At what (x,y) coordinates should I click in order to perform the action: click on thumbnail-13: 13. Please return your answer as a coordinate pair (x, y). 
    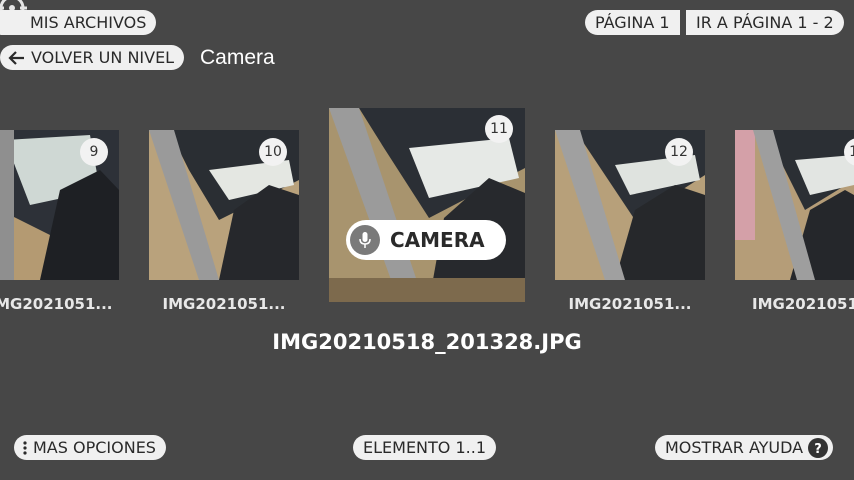
    Looking at the image, I should click on (794, 205).